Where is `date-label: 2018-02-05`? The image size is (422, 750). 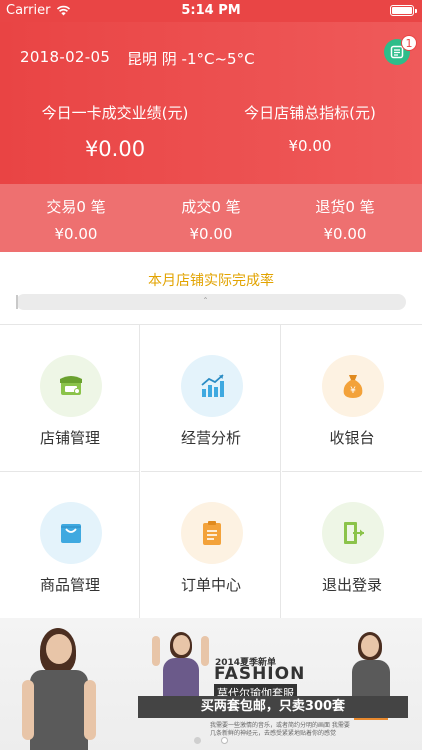
date-label: 2018-02-05 is located at coordinates (65, 57).